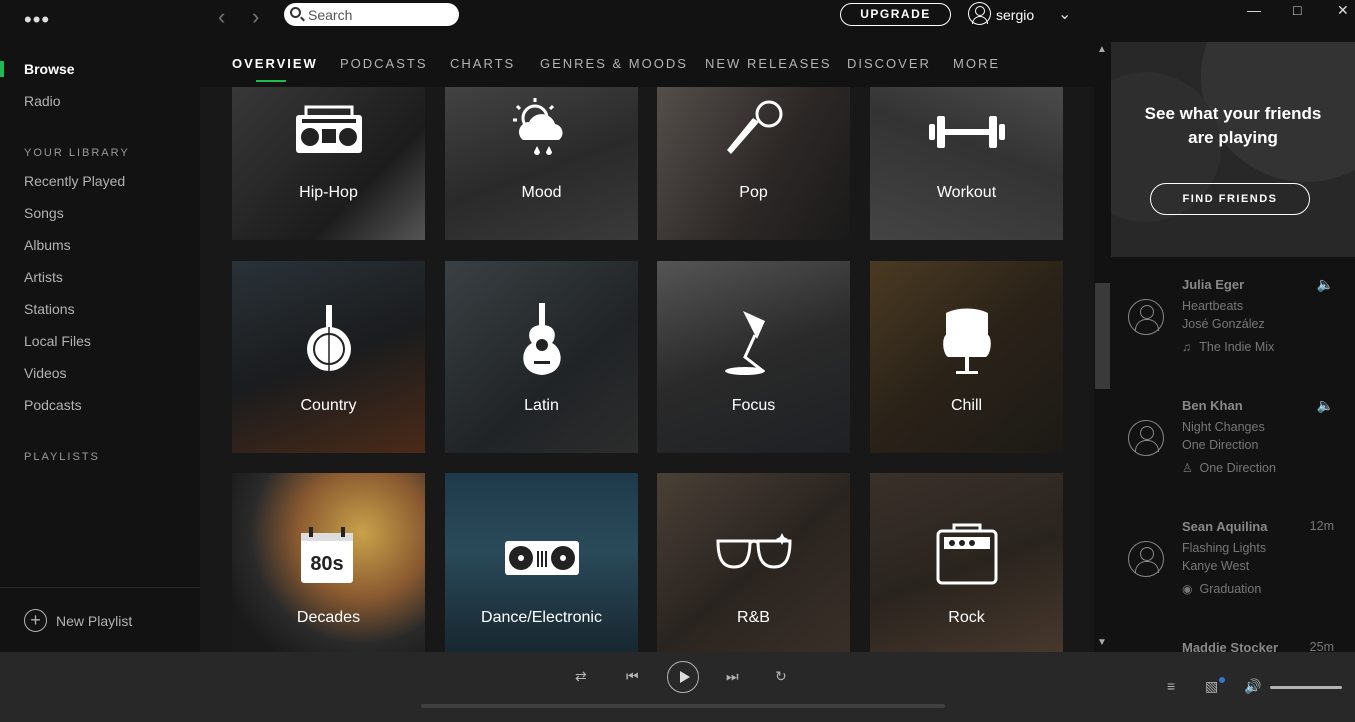 The image size is (1355, 722). What do you see at coordinates (1228, 347) in the screenshot?
I see `friend-context: ♫ The Indie Mix` at bounding box center [1228, 347].